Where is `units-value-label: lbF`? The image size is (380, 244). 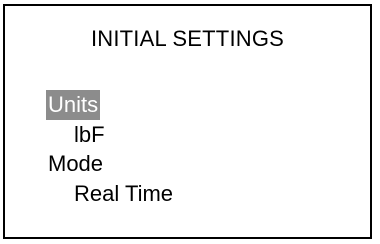 units-value-label: lbF is located at coordinates (89, 134).